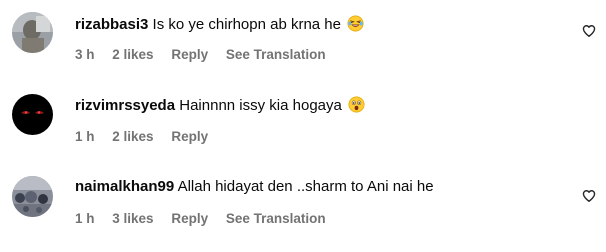 The image size is (606, 252). What do you see at coordinates (260, 105) in the screenshot?
I see `comment-text: Hainnnn issy kia hogaya` at bounding box center [260, 105].